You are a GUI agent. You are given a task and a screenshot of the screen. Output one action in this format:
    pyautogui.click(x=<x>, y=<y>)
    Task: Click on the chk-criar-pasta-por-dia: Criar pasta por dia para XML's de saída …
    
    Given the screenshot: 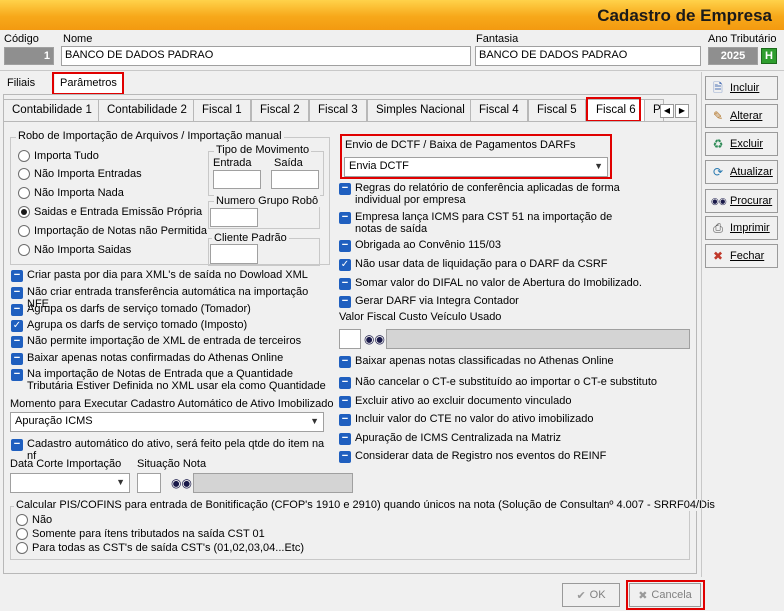 What is the action you would take?
    pyautogui.click(x=171, y=275)
    